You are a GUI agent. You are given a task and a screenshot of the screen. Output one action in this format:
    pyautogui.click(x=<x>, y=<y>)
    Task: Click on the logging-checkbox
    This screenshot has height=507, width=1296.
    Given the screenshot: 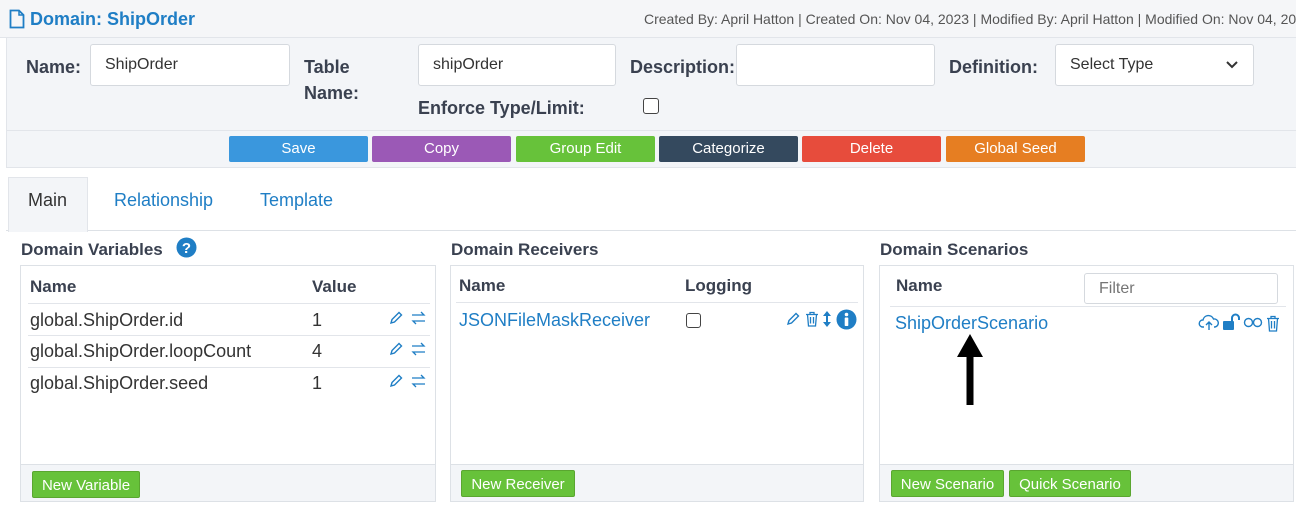 What is the action you would take?
    pyautogui.click(x=693, y=320)
    